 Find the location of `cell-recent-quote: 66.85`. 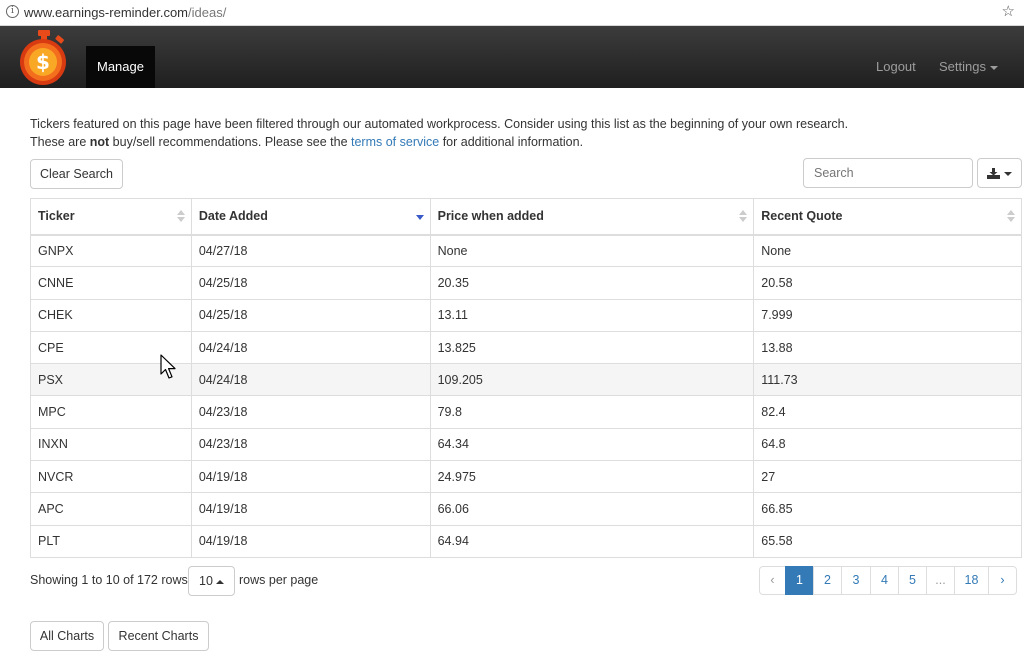

cell-recent-quote: 66.85 is located at coordinates (887, 509).